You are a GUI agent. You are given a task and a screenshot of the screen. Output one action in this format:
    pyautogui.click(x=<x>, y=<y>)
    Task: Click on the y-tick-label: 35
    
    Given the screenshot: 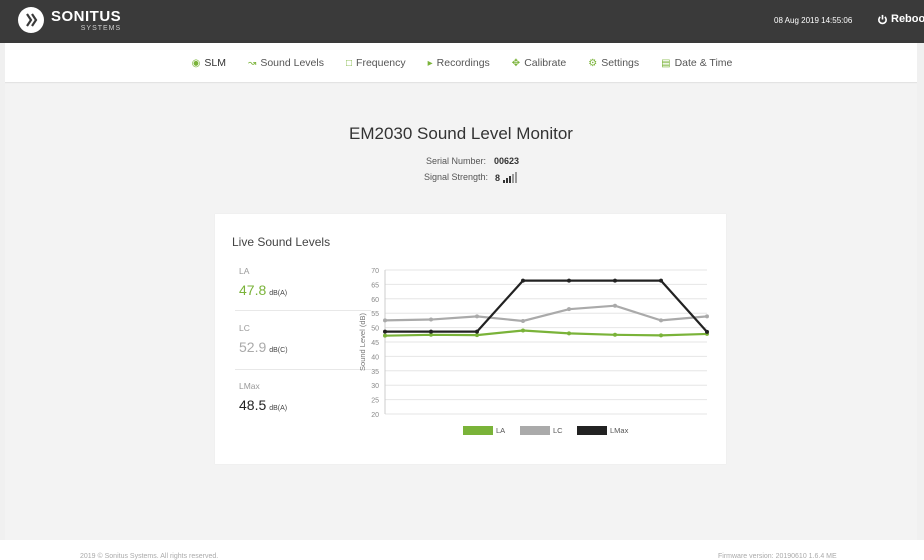 What is the action you would take?
    pyautogui.click(x=375, y=372)
    